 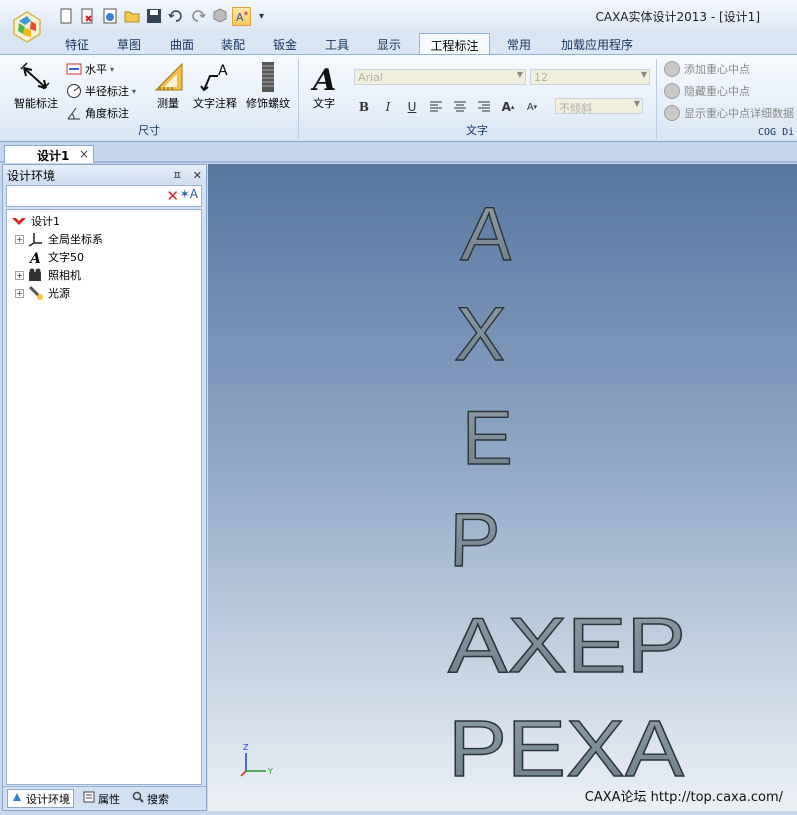 I want to click on scene-text-x: X, so click(x=480, y=334).